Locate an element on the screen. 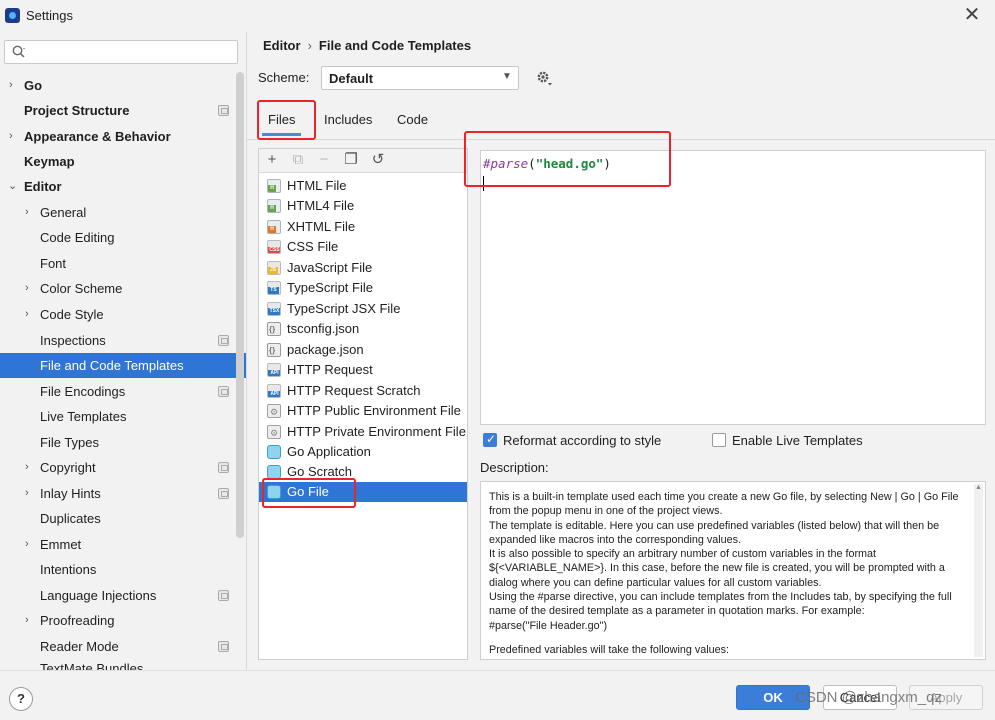 Image resolution: width=995 pixels, height=720 pixels. sidebar-item-keymap: Keymap is located at coordinates (123, 161).